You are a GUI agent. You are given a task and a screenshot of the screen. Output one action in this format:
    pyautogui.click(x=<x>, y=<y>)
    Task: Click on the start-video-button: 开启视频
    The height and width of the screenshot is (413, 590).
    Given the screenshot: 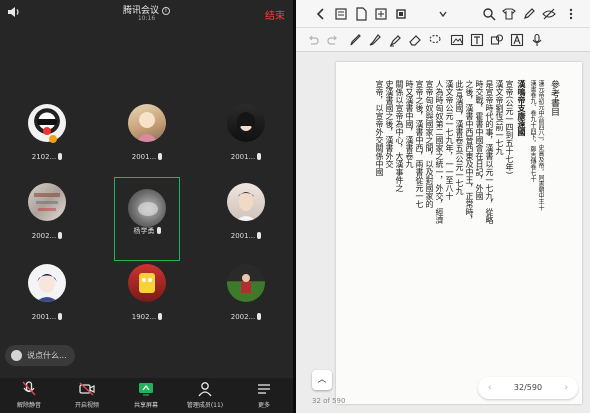 What is the action you would take?
    pyautogui.click(x=87, y=395)
    